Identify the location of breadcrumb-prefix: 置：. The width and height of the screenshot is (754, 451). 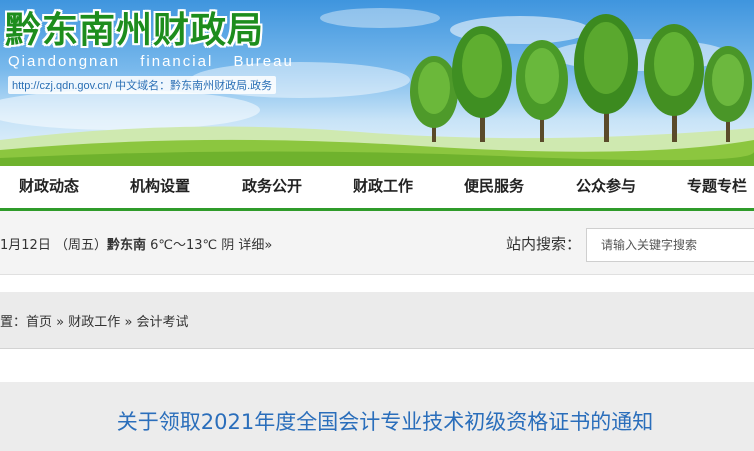
(13, 322).